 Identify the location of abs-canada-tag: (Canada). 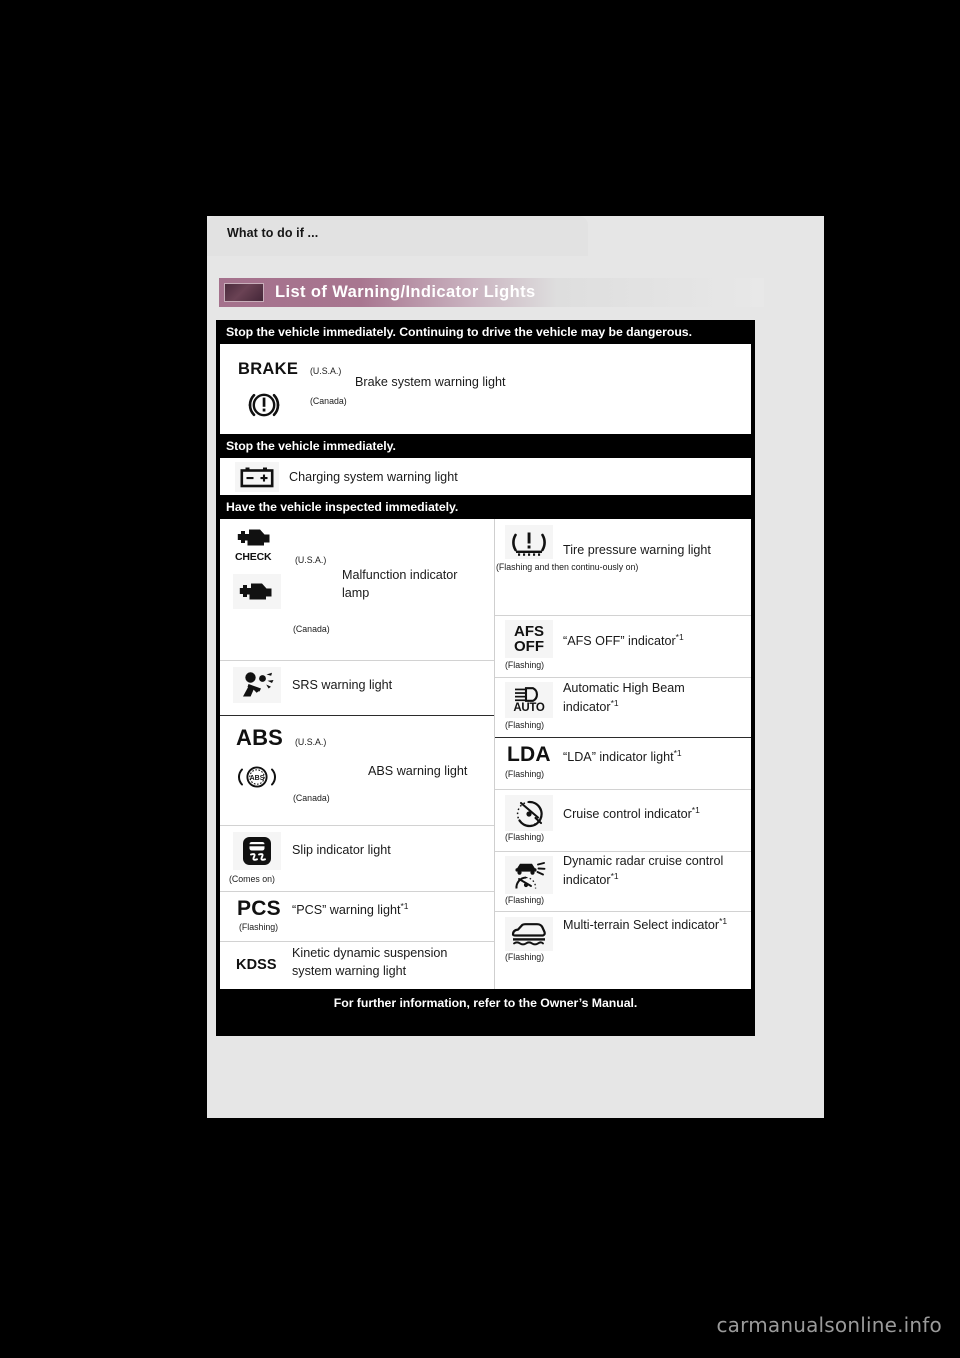
(311, 798).